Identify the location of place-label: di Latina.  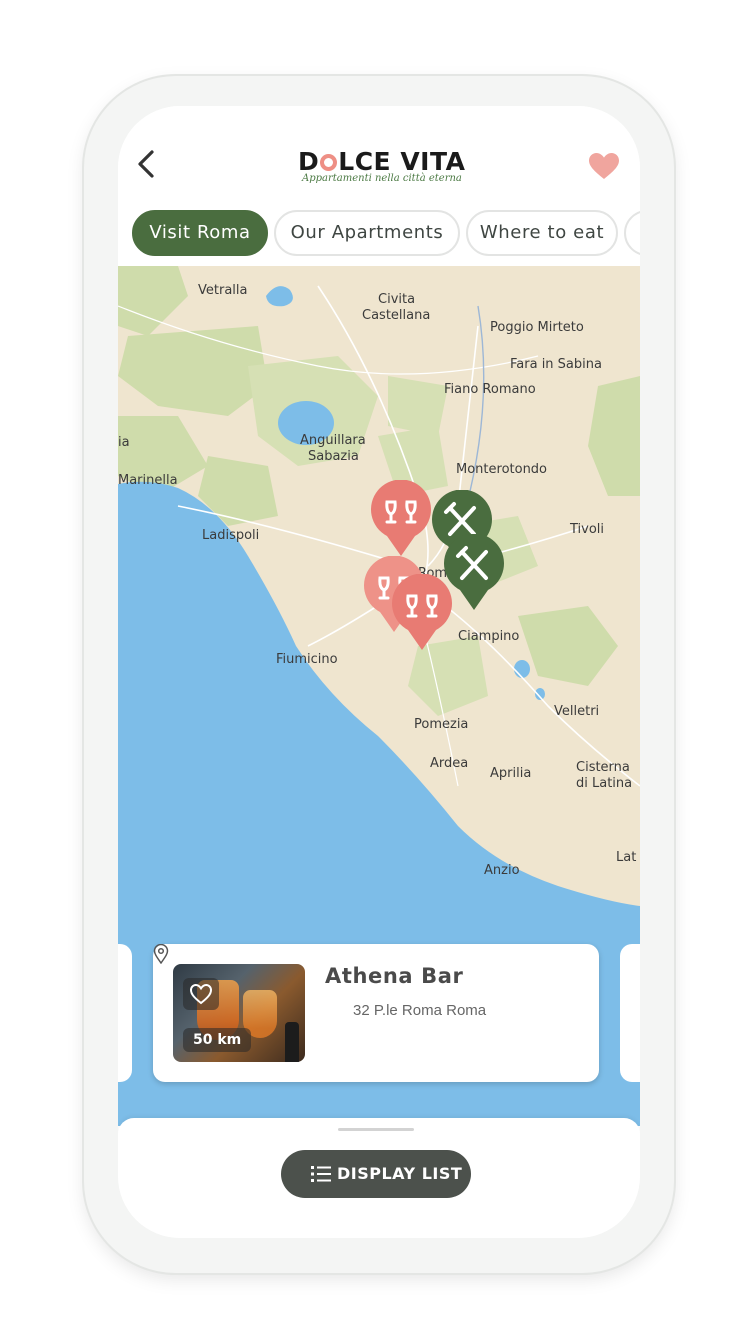
(604, 783).